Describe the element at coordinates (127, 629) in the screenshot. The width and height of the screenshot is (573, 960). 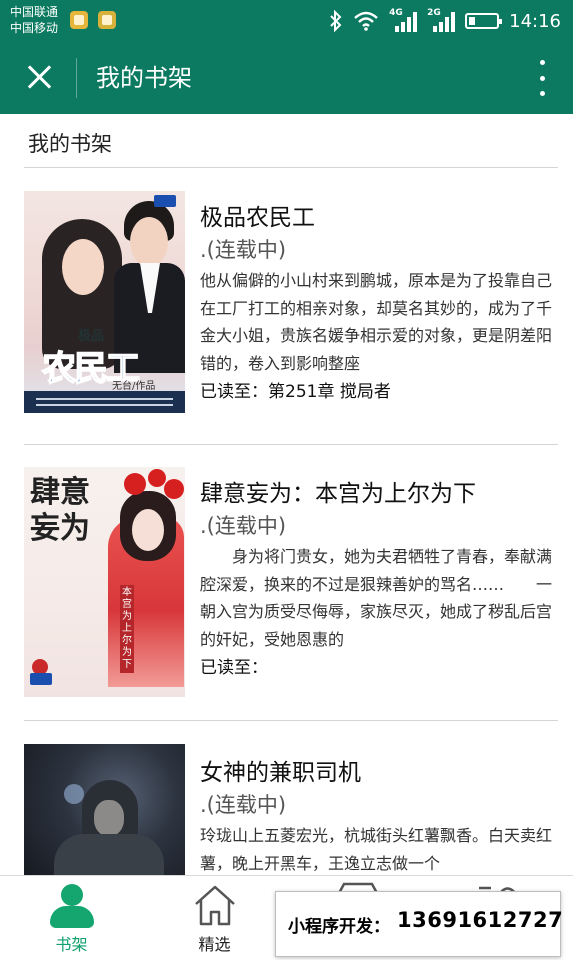
I see `cover-vertical-title: 本宫为上尔为下` at that location.